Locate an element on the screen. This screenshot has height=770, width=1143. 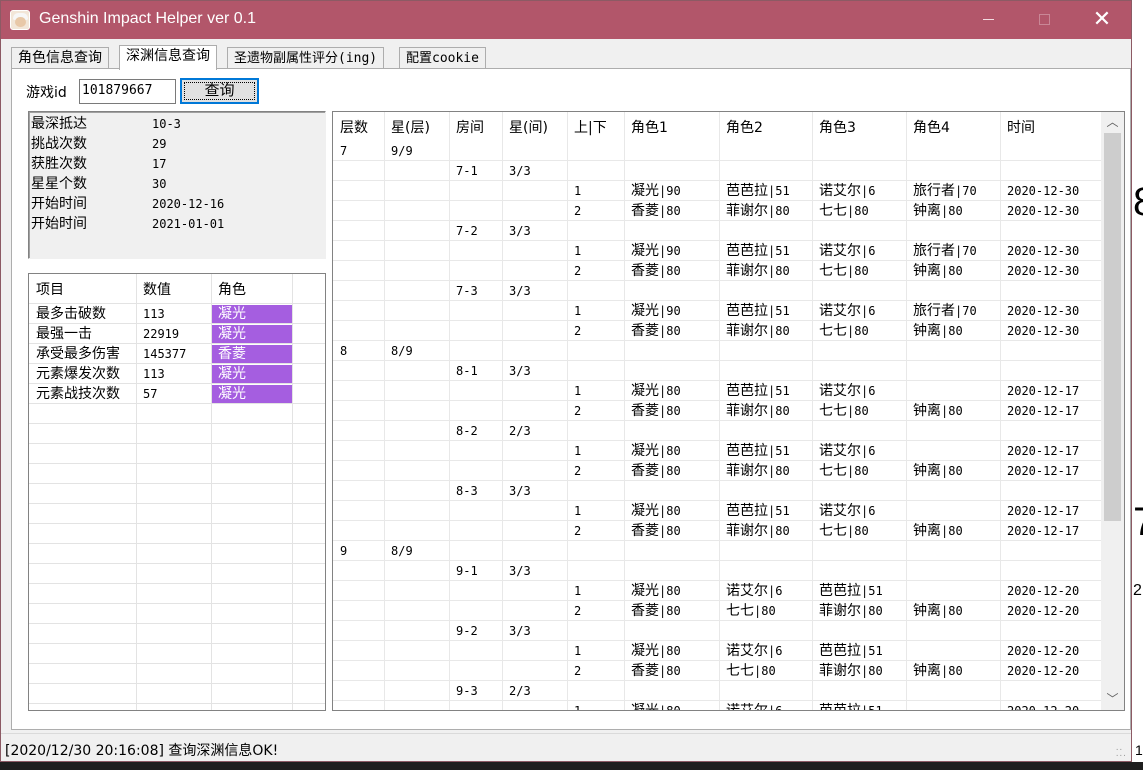
header-role3: 角色3 is located at coordinates (837, 127).